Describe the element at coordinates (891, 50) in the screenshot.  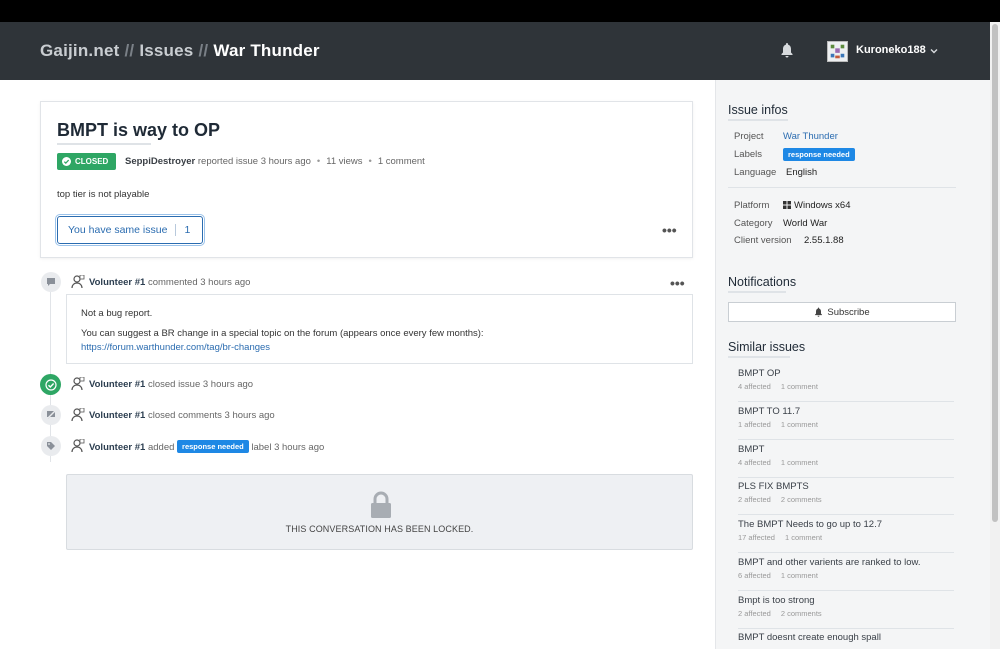
I see `username: Kuroneko188` at that location.